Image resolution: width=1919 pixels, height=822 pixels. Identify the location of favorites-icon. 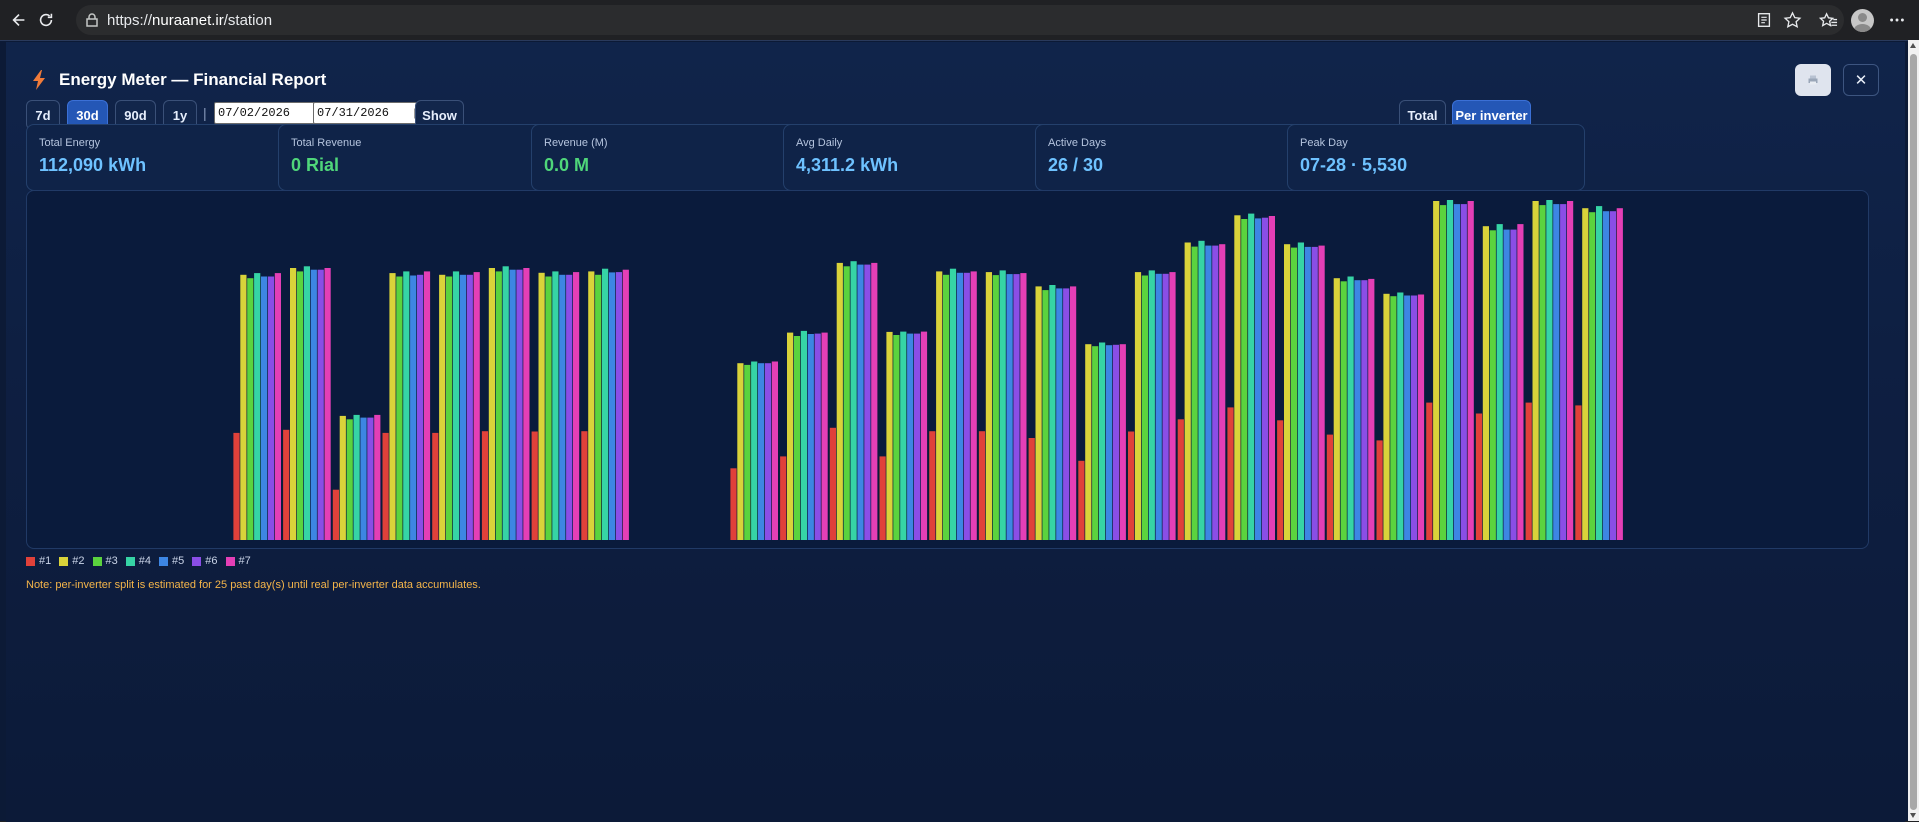
(1828, 20).